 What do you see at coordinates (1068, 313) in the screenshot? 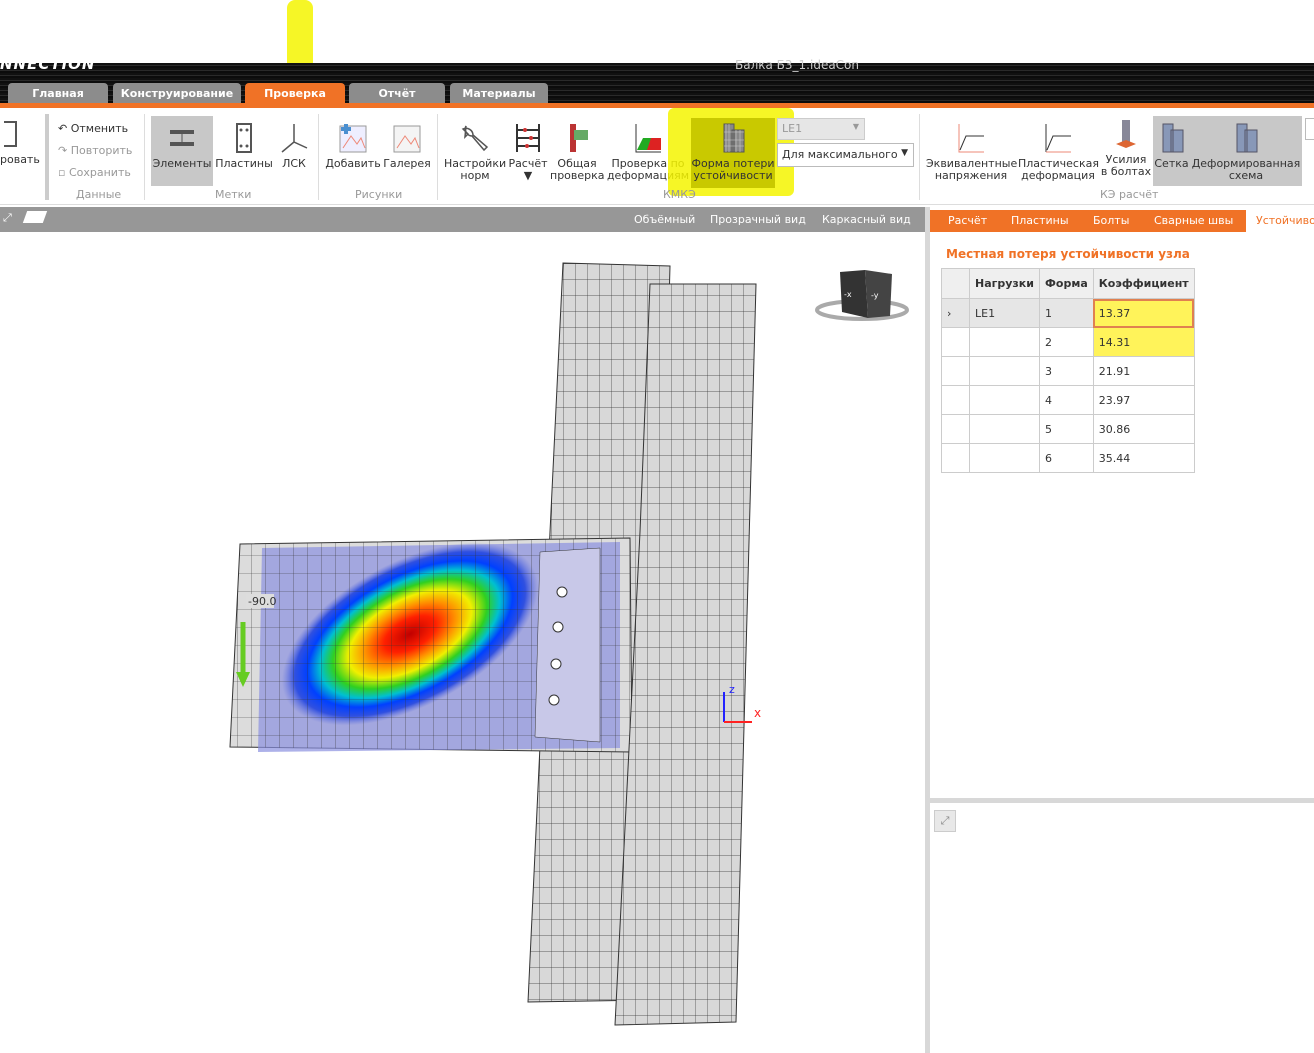
I see `table-row: › LE1 1 13.37` at bounding box center [1068, 313].